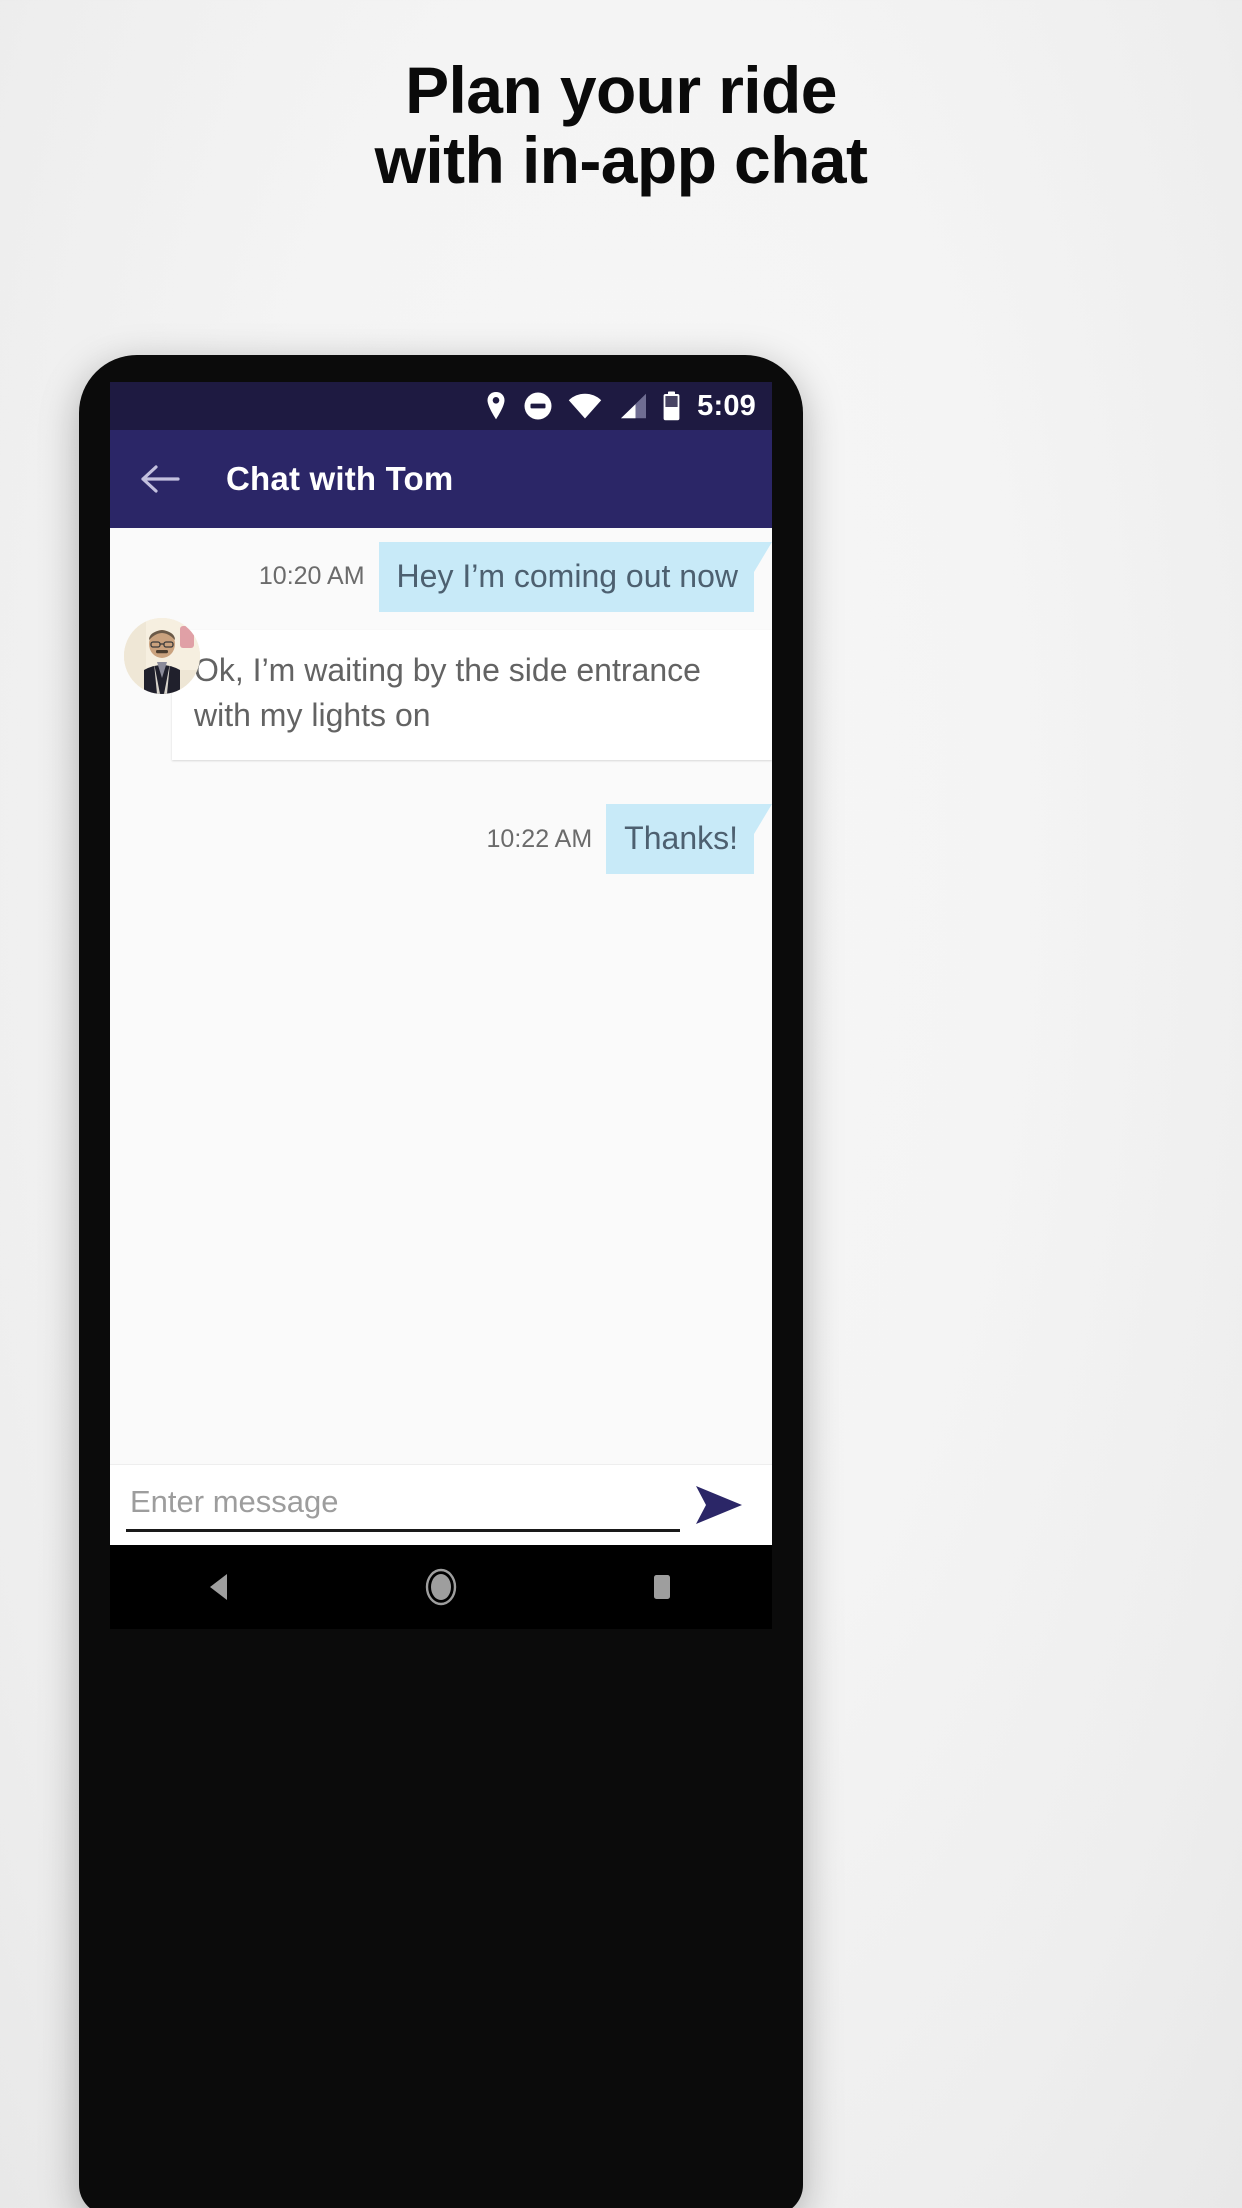  I want to click on page-title: Chat with Tom, so click(340, 478).